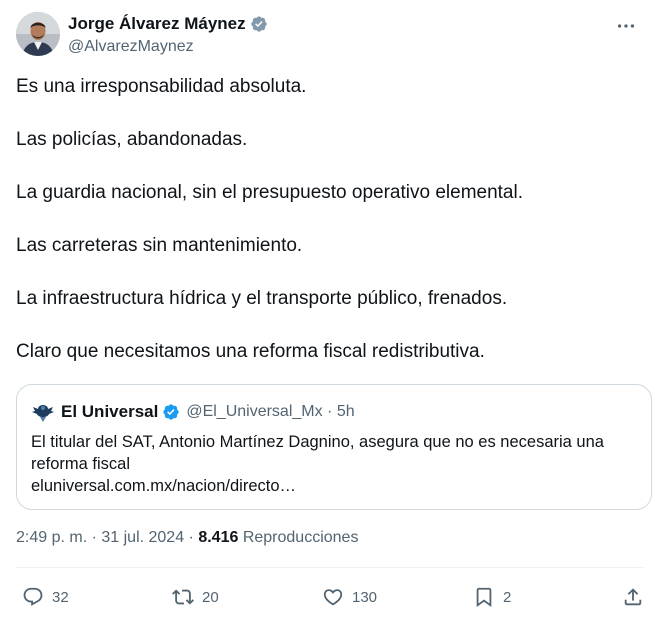 The width and height of the screenshot is (660, 620). What do you see at coordinates (43, 412) in the screenshot?
I see `el-universal-eagle-logo-icon` at bounding box center [43, 412].